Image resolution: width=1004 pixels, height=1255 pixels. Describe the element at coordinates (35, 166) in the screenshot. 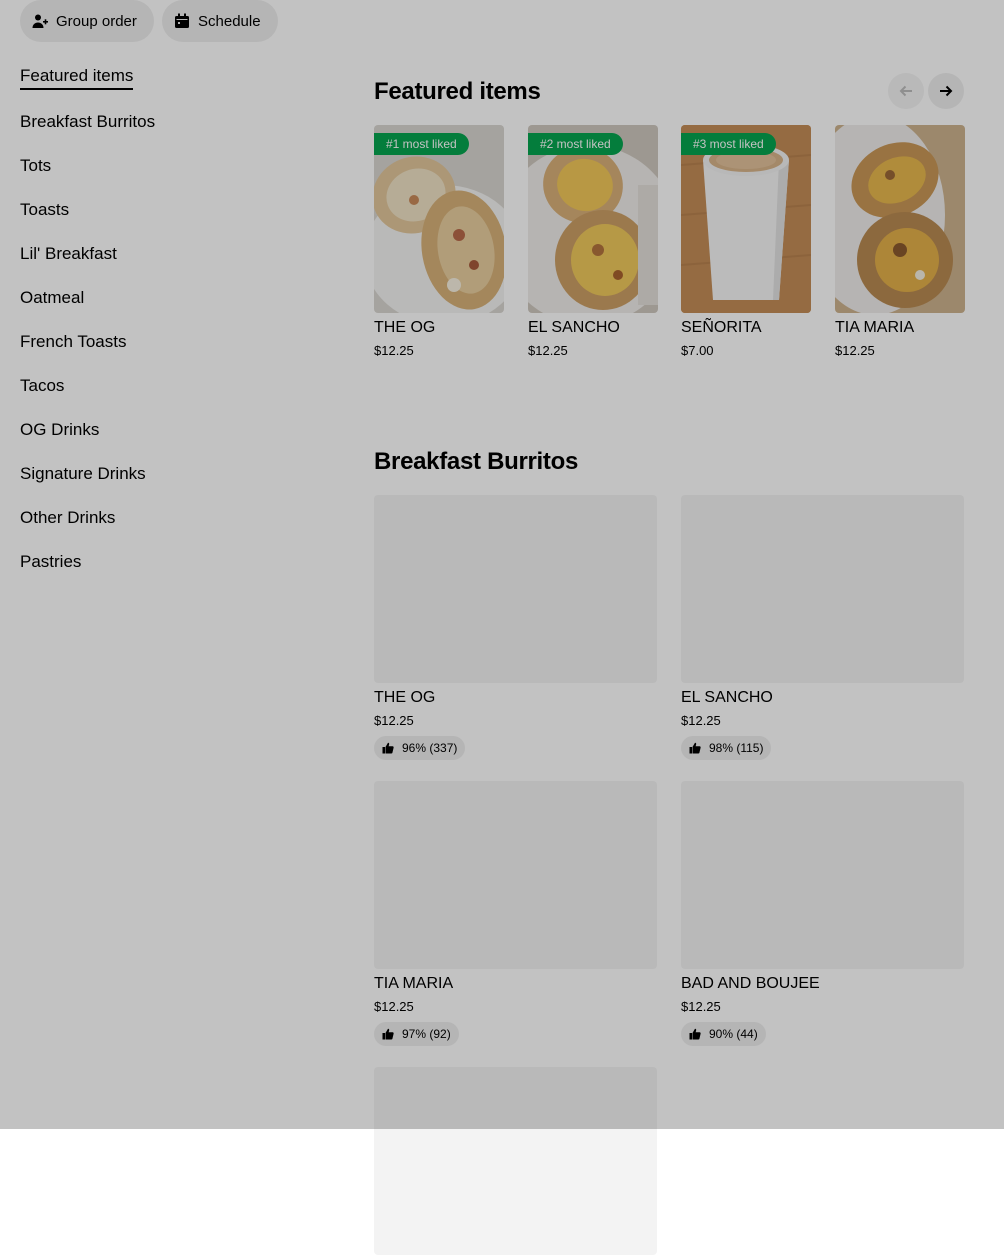

I see `sidebar-item-tots: Tots` at that location.